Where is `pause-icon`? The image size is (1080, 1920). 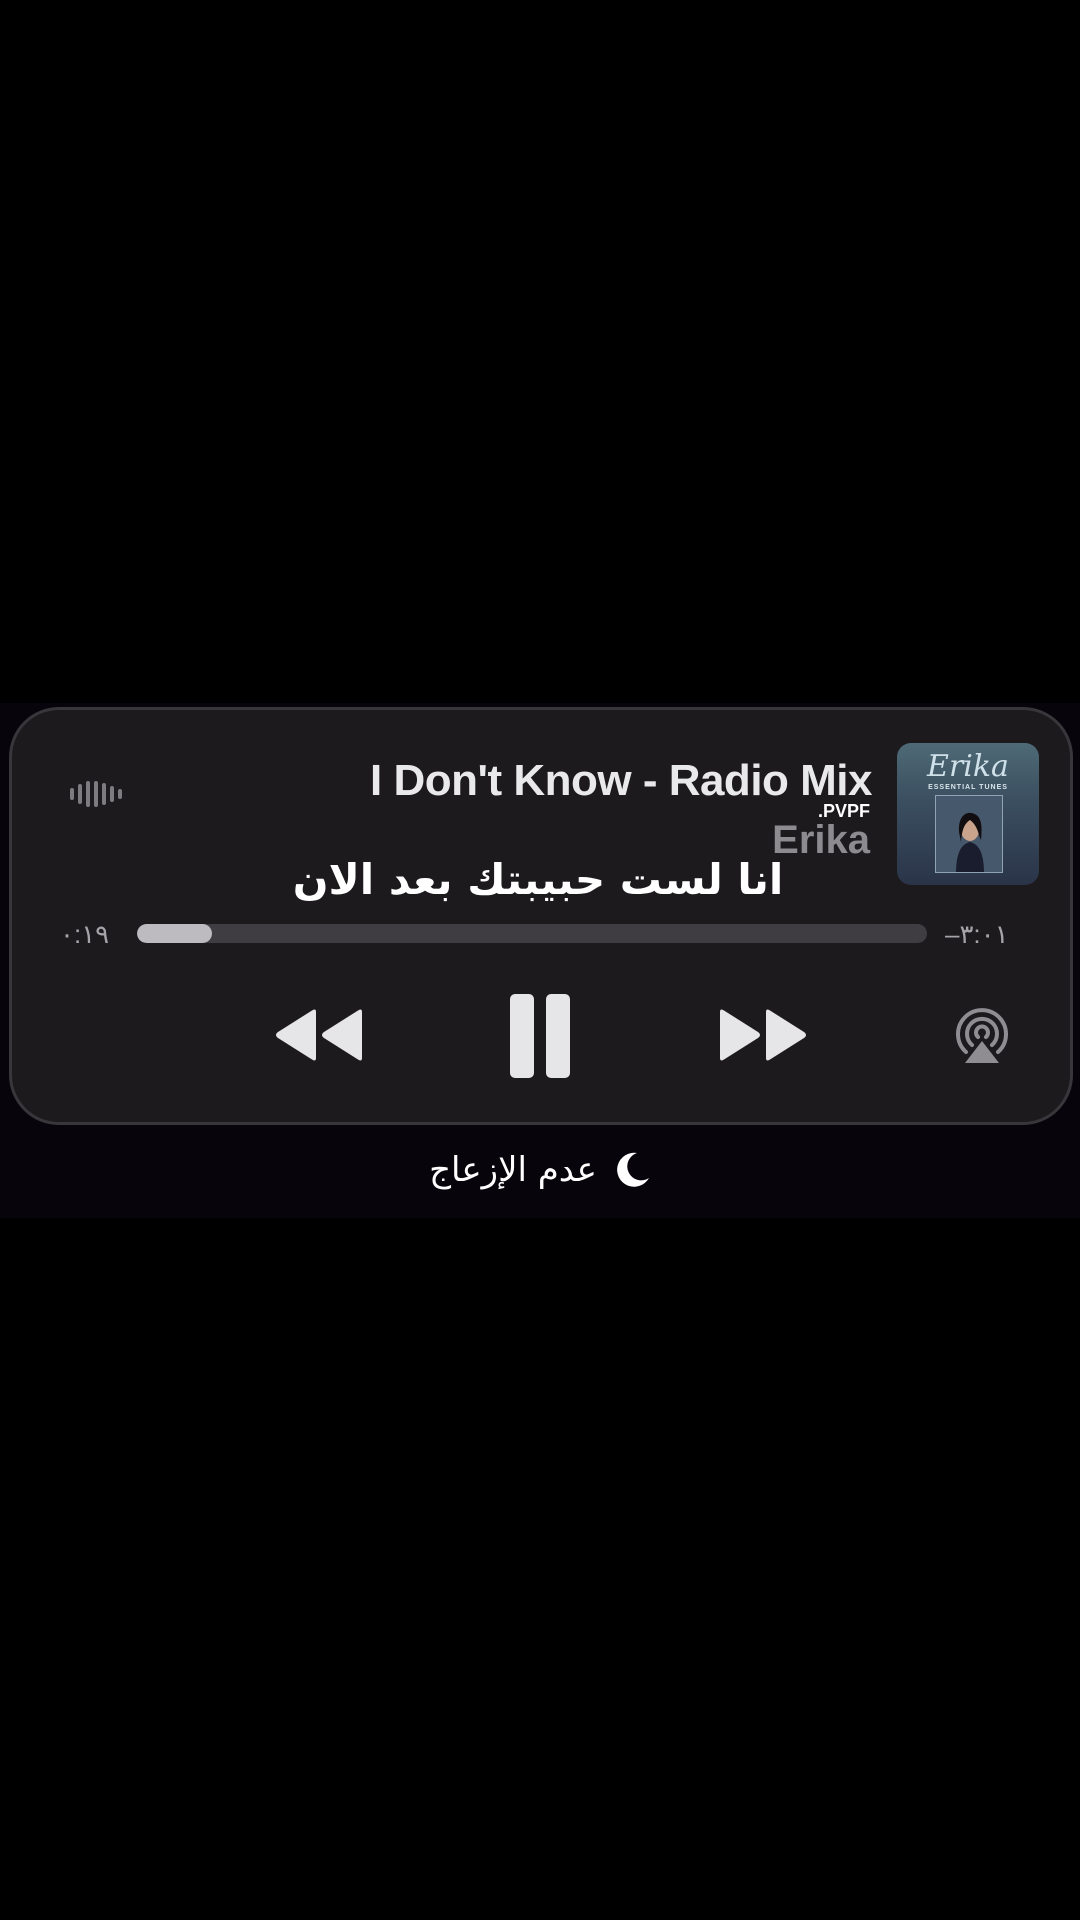
pause-icon is located at coordinates (540, 1036).